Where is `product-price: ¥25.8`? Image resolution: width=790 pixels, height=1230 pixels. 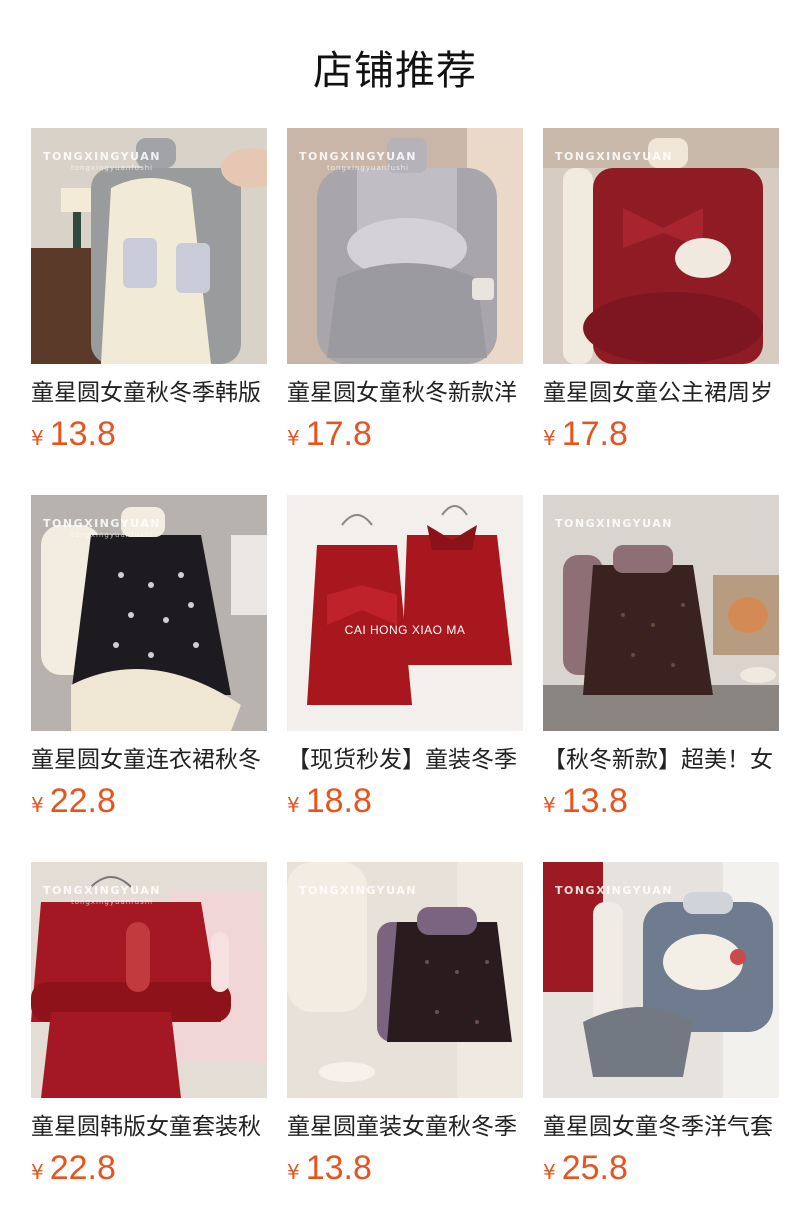
product-price: ¥25.8 is located at coordinates (661, 1171).